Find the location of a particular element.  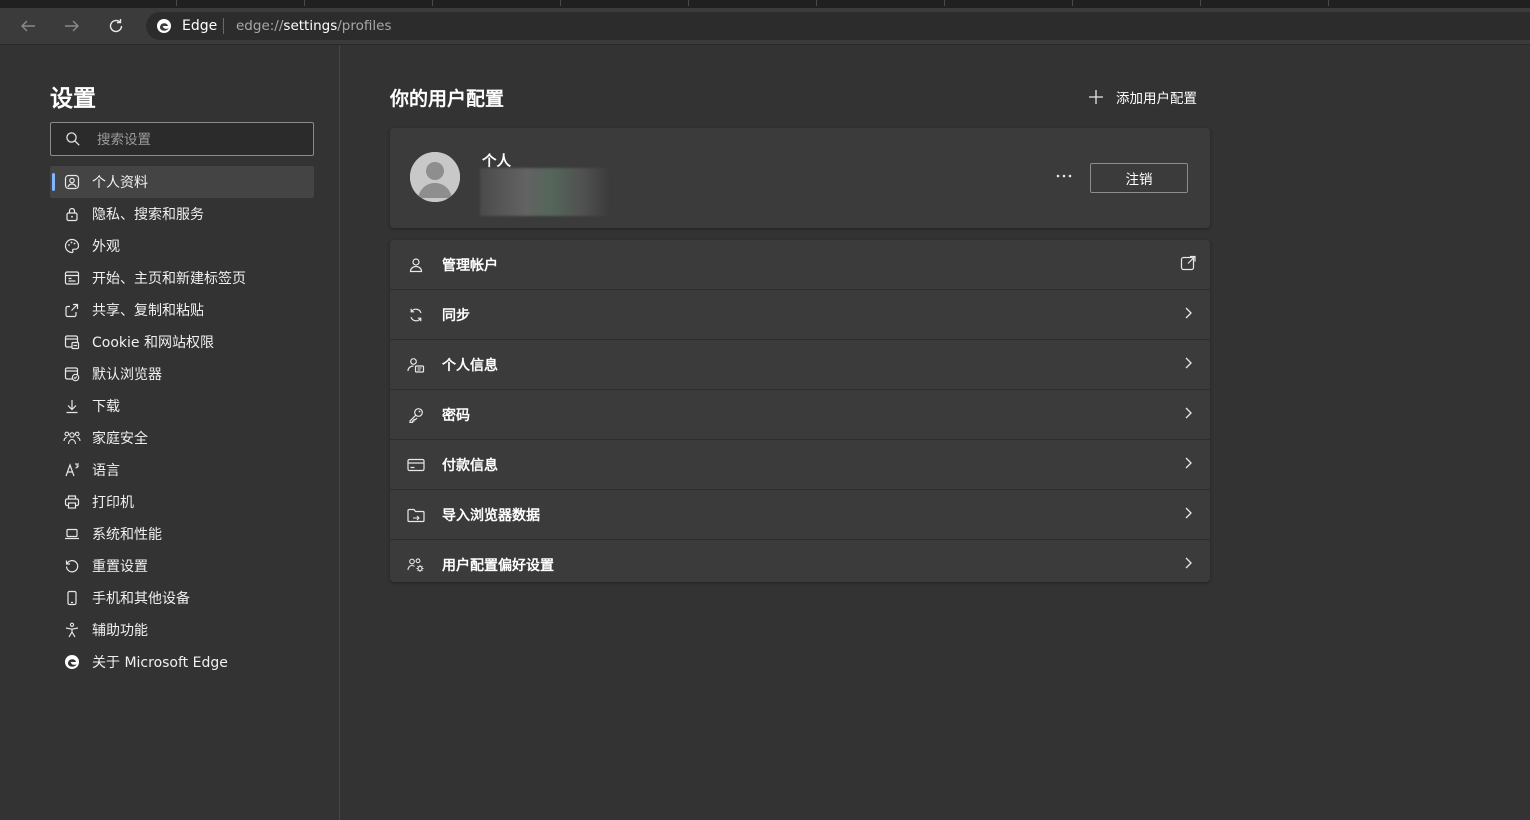

address-divider is located at coordinates (223, 26).